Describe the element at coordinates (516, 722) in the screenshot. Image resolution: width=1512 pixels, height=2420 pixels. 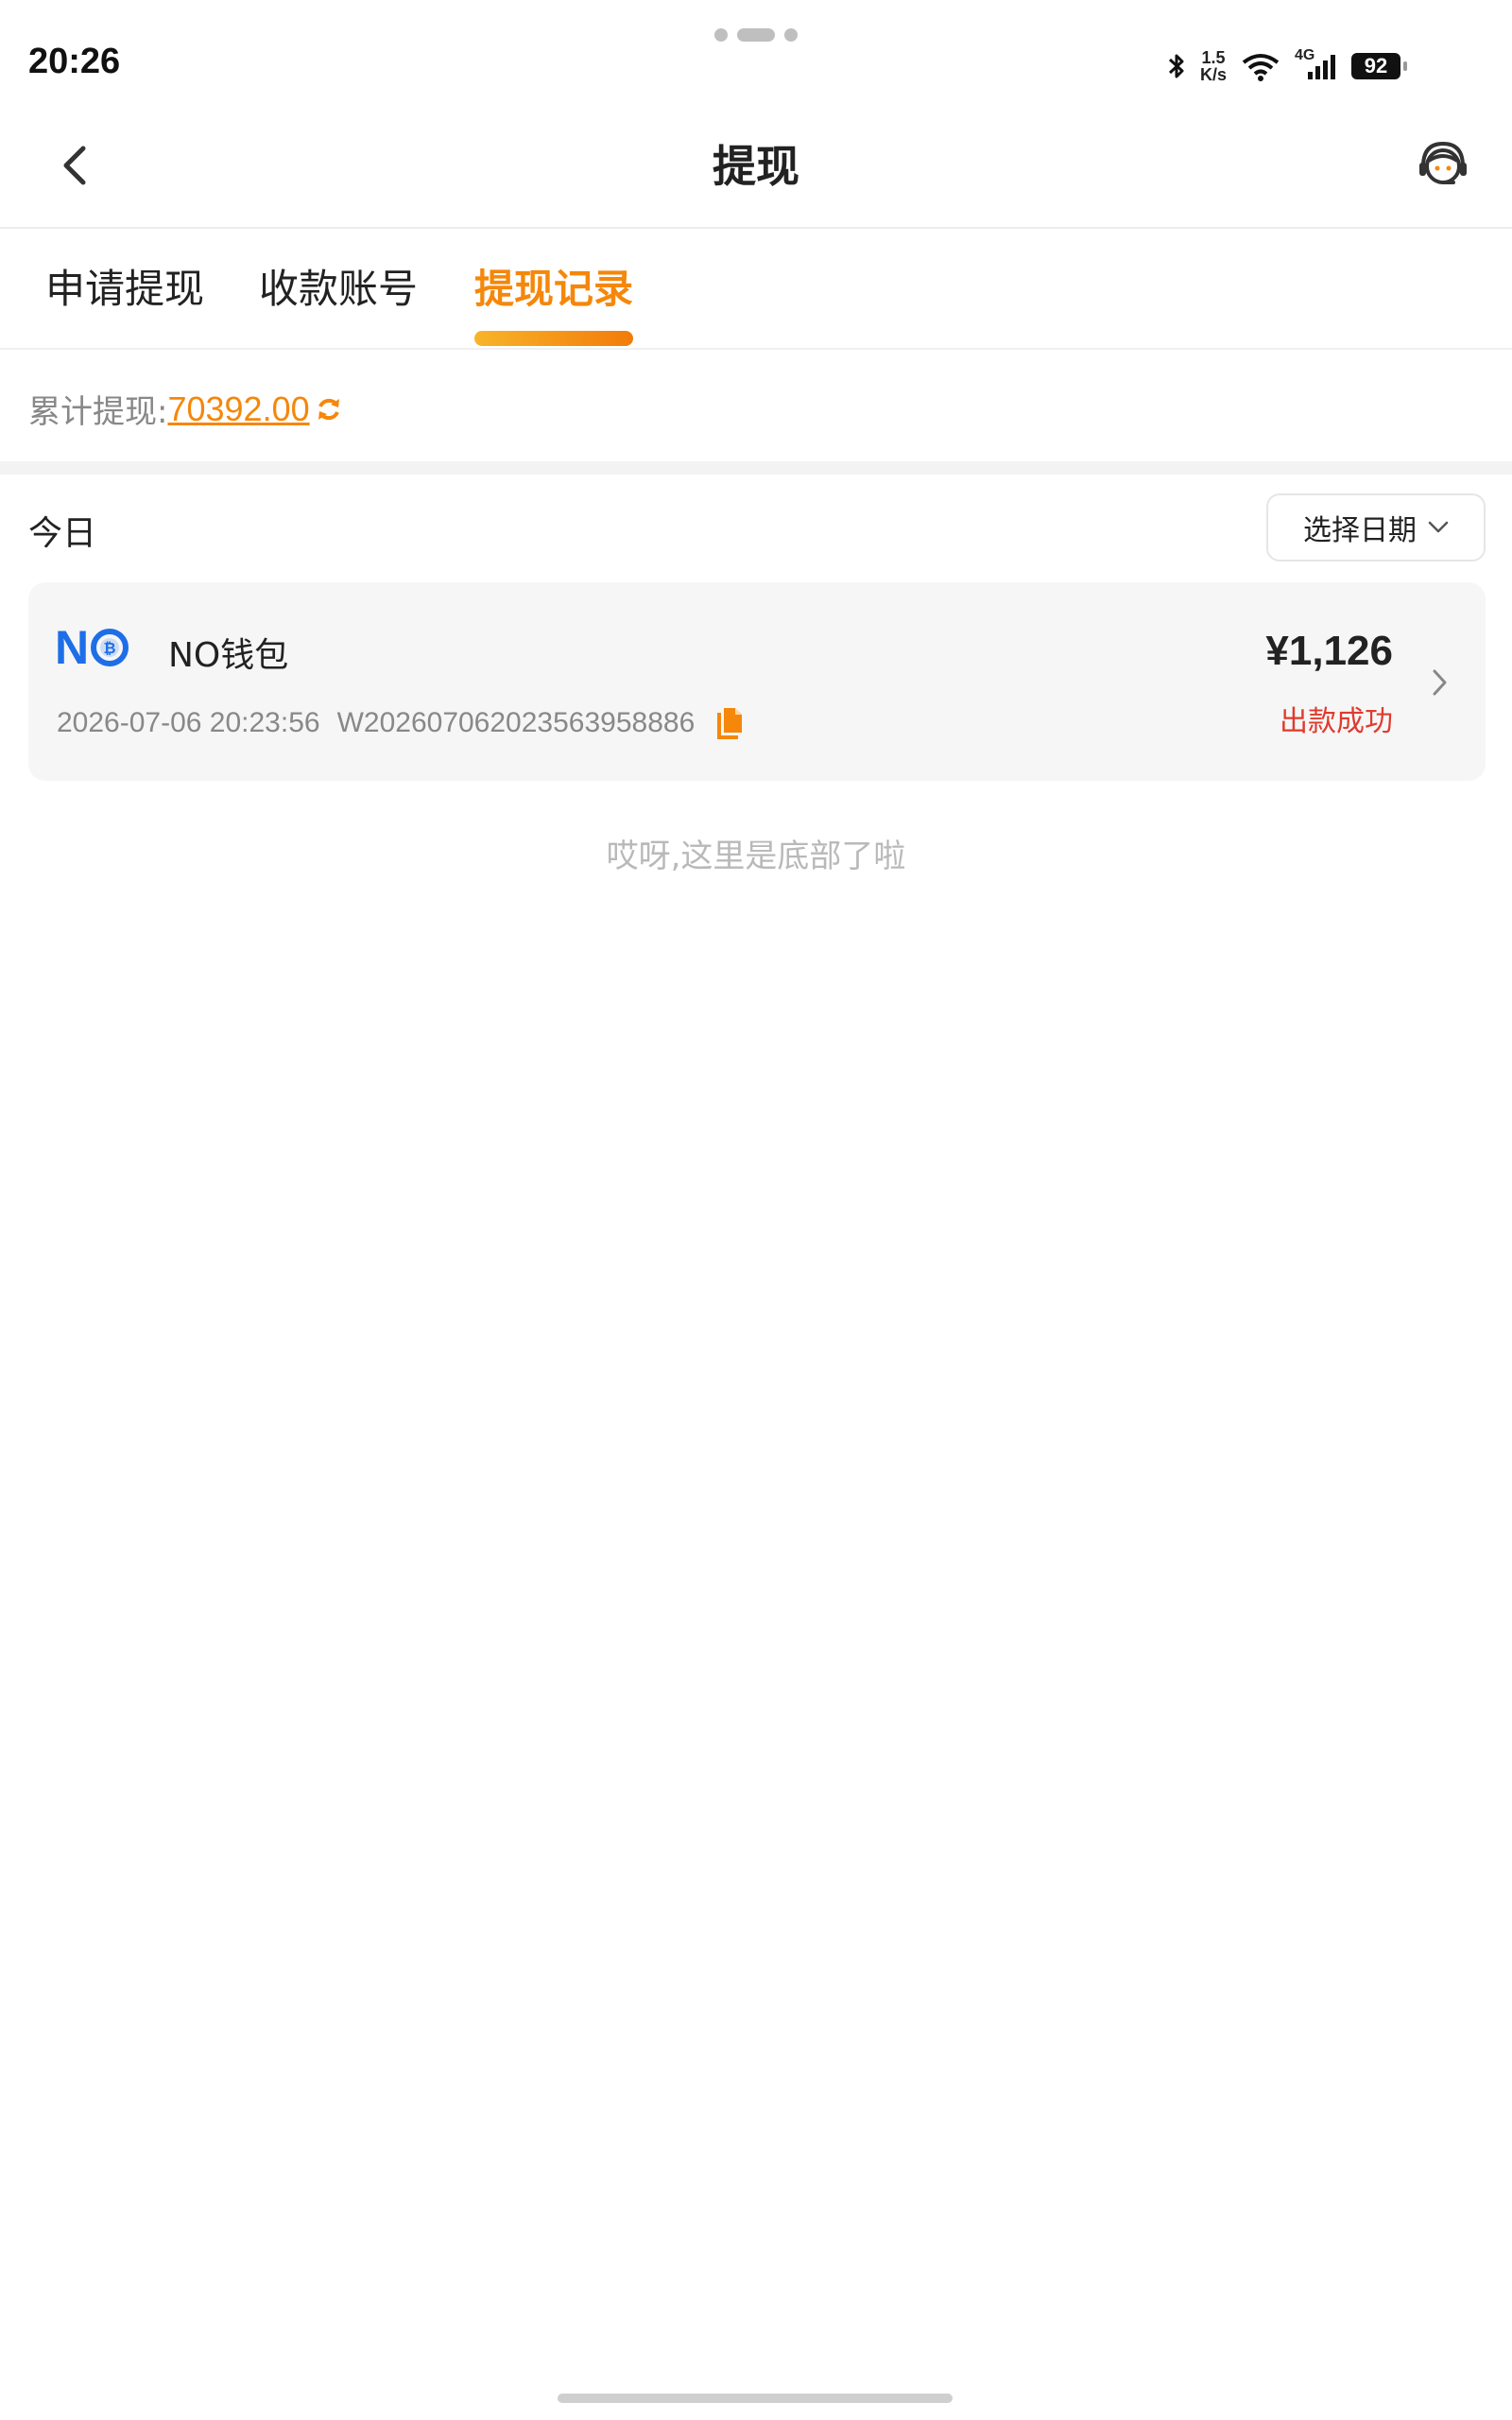
I see `record-order-no: W20260706202356395888​6` at that location.